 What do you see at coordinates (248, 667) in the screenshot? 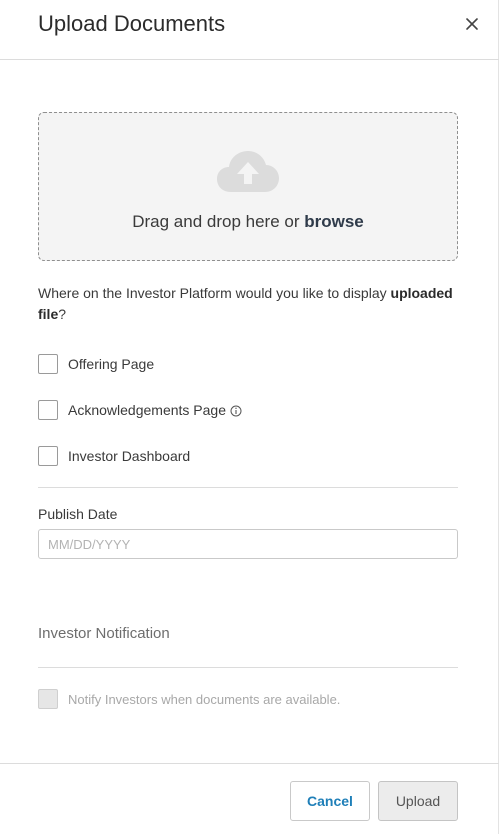
I see `notification-divider` at bounding box center [248, 667].